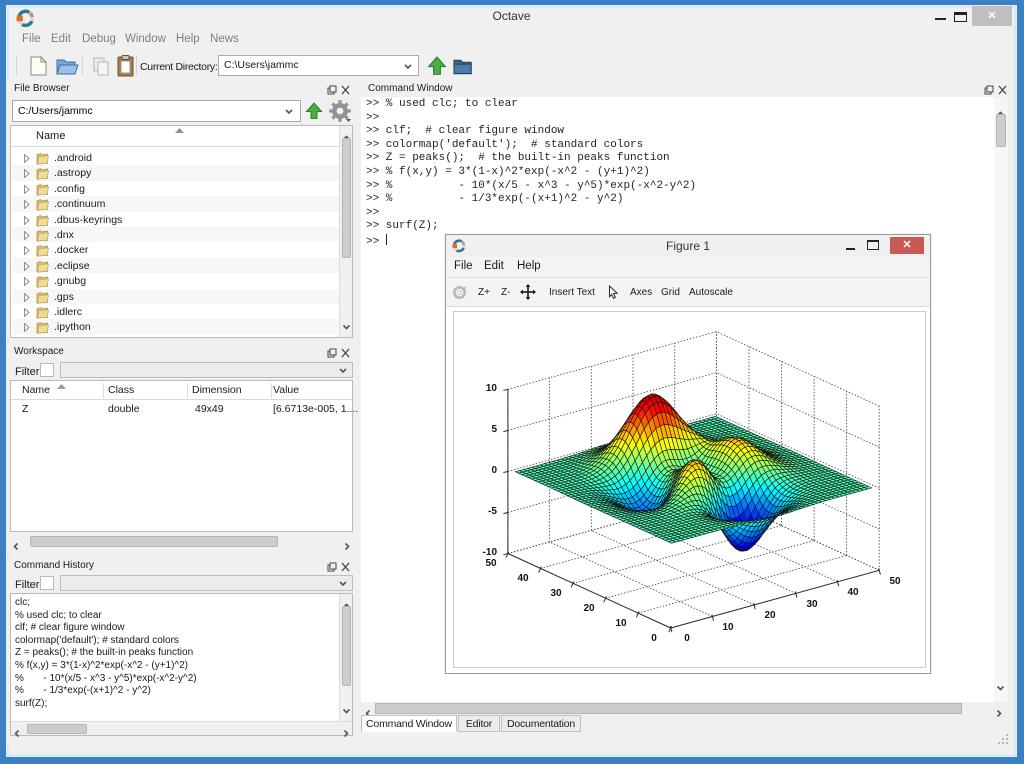 The image size is (1024, 764). Describe the element at coordinates (494, 429) in the screenshot. I see `svg-text: 5` at that location.